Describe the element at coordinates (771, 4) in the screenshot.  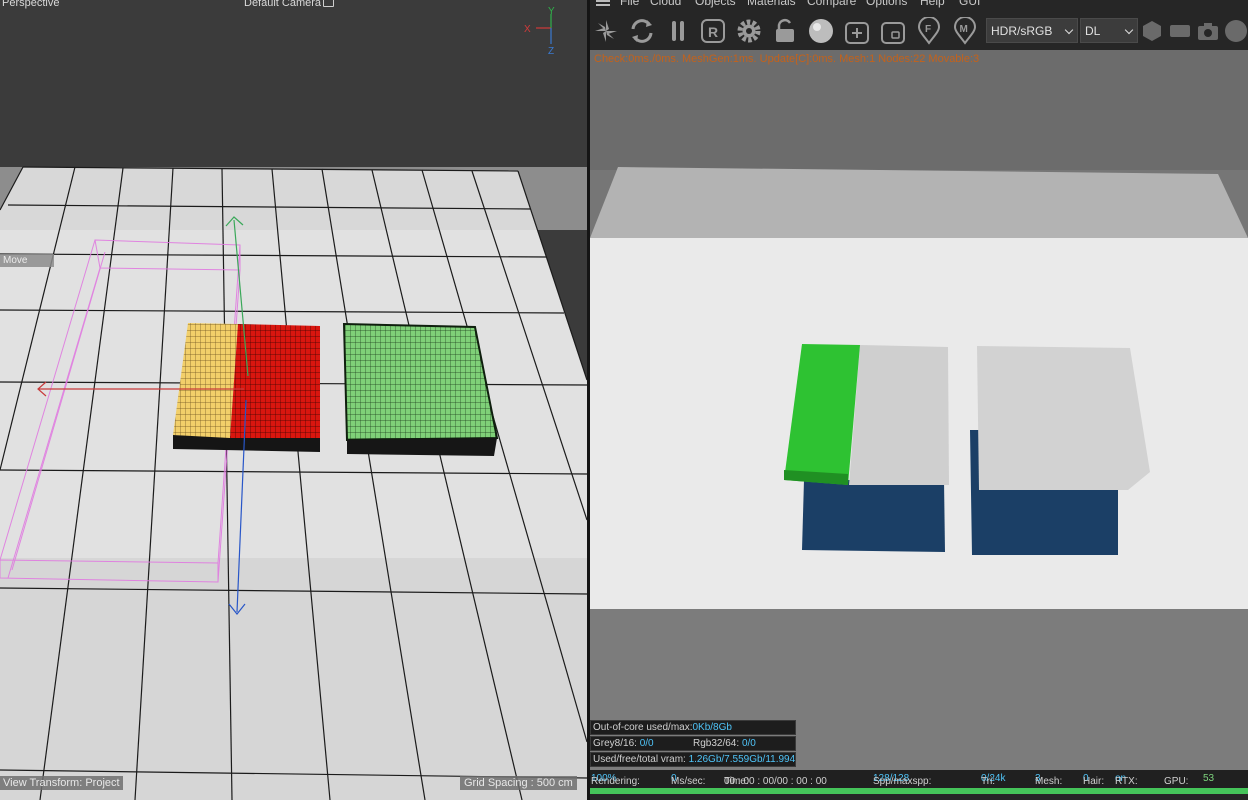
I see `menu-materials: Materials` at that location.